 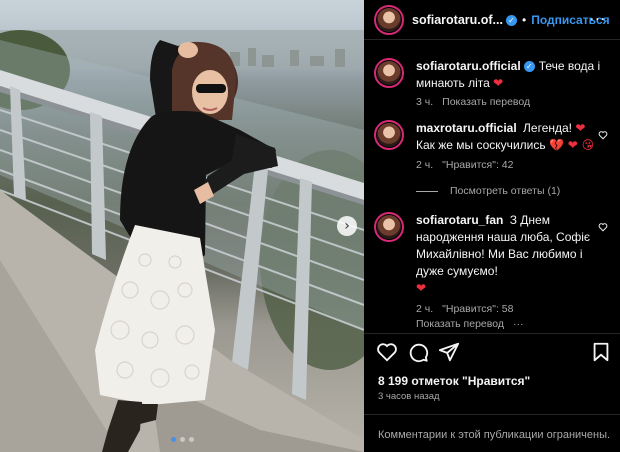 I want to click on comment-username: maxrotaru.official, so click(x=466, y=128).